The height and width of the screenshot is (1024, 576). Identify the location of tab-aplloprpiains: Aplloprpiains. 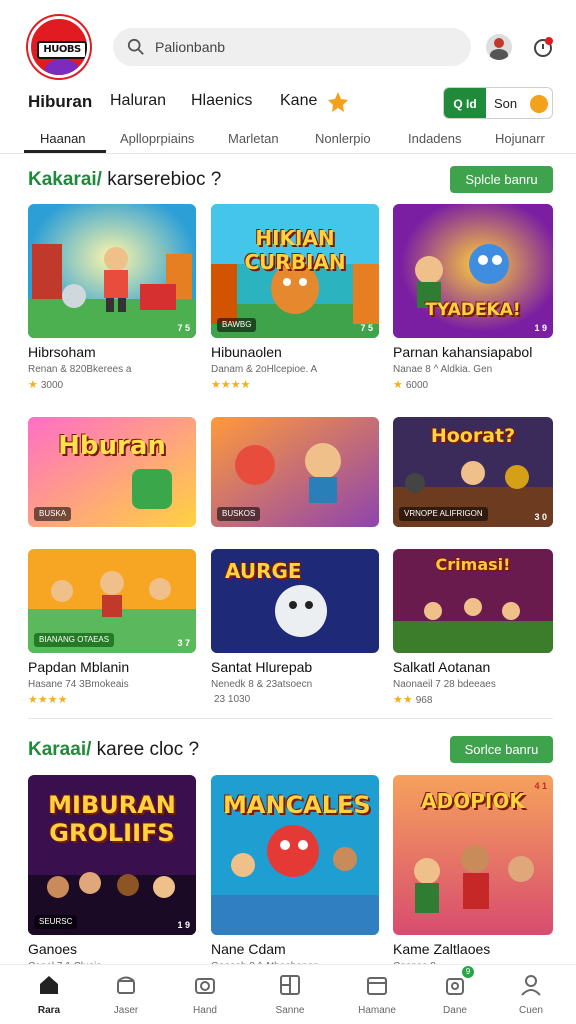
(157, 138).